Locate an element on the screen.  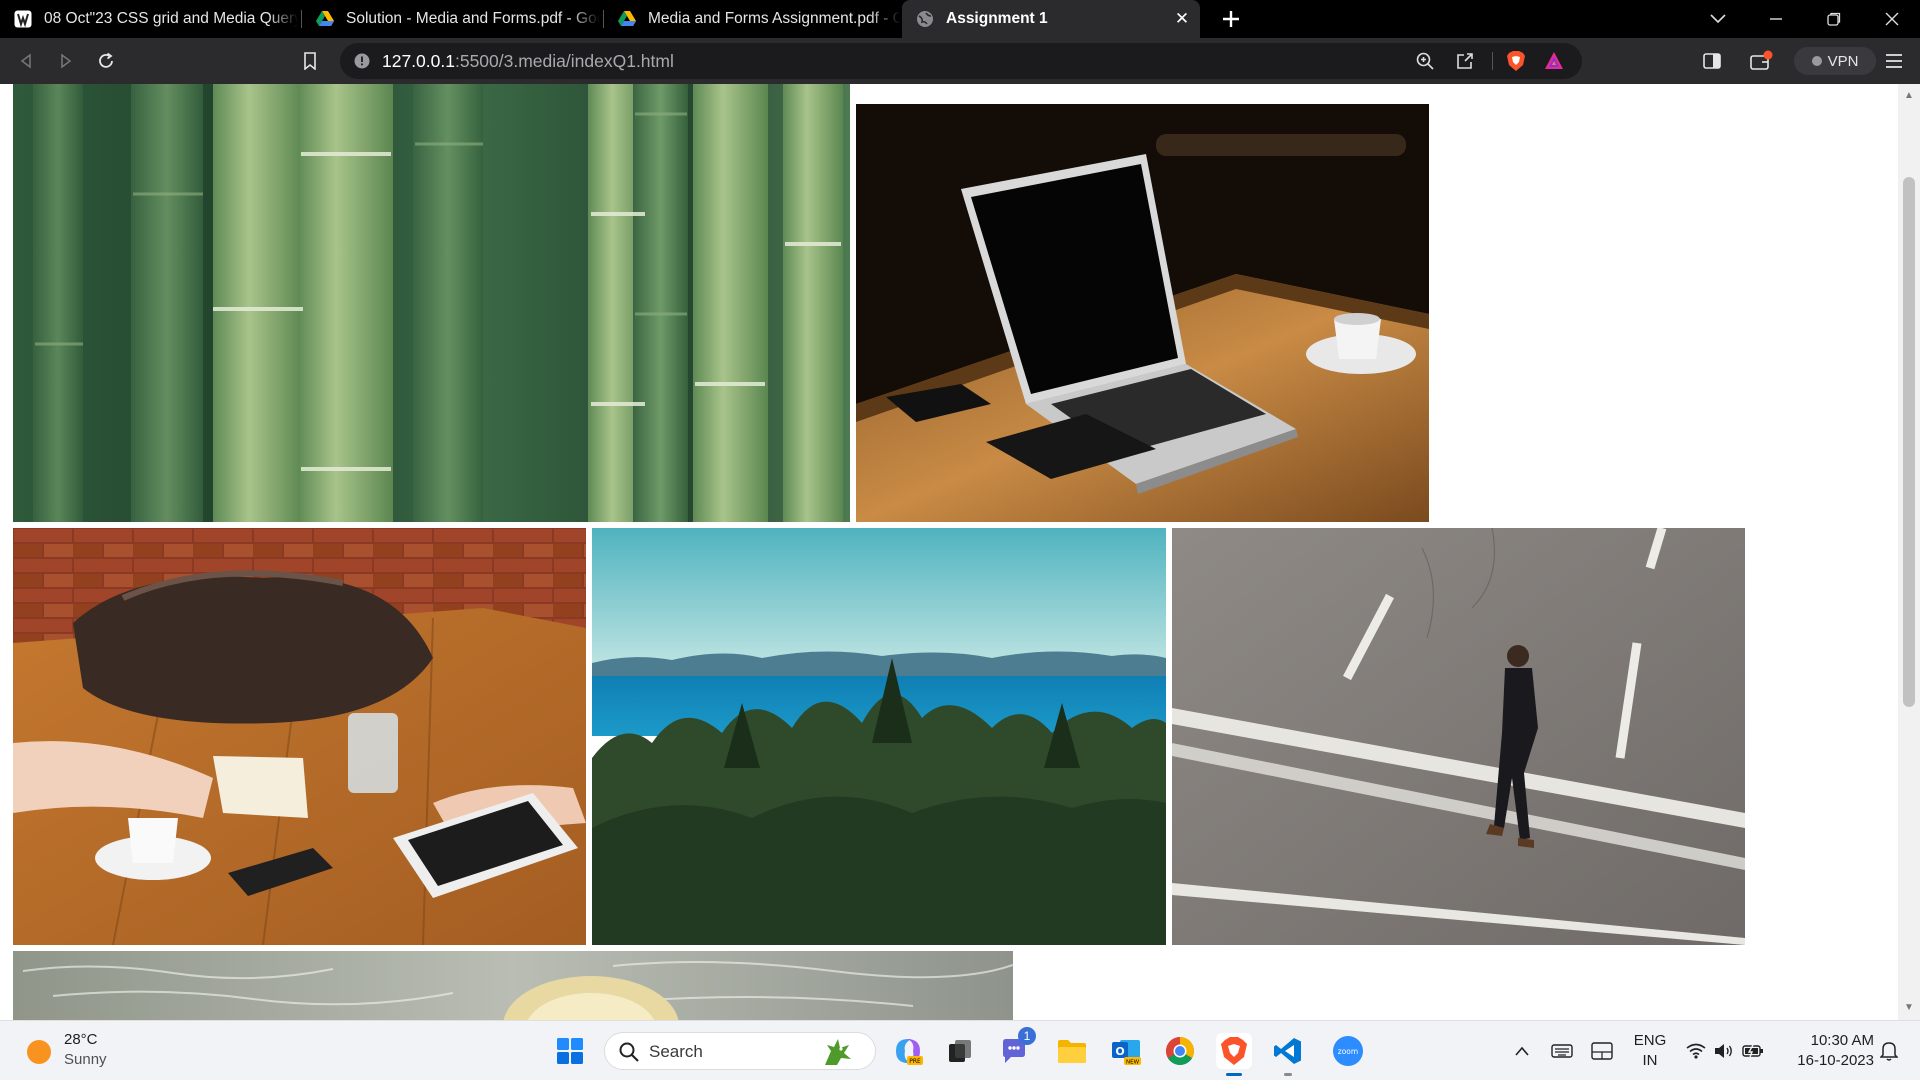
zoom-icon: zoom is located at coordinates (1348, 1051).